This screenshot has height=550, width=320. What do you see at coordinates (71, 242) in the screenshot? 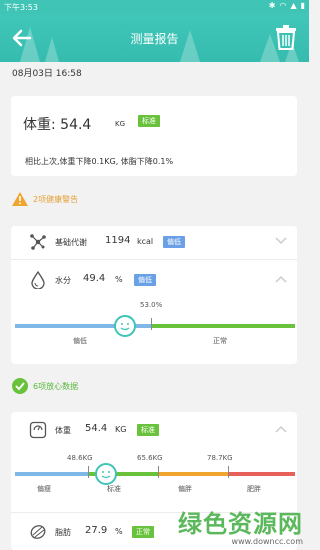
I see `item-name: 基础代谢` at bounding box center [71, 242].